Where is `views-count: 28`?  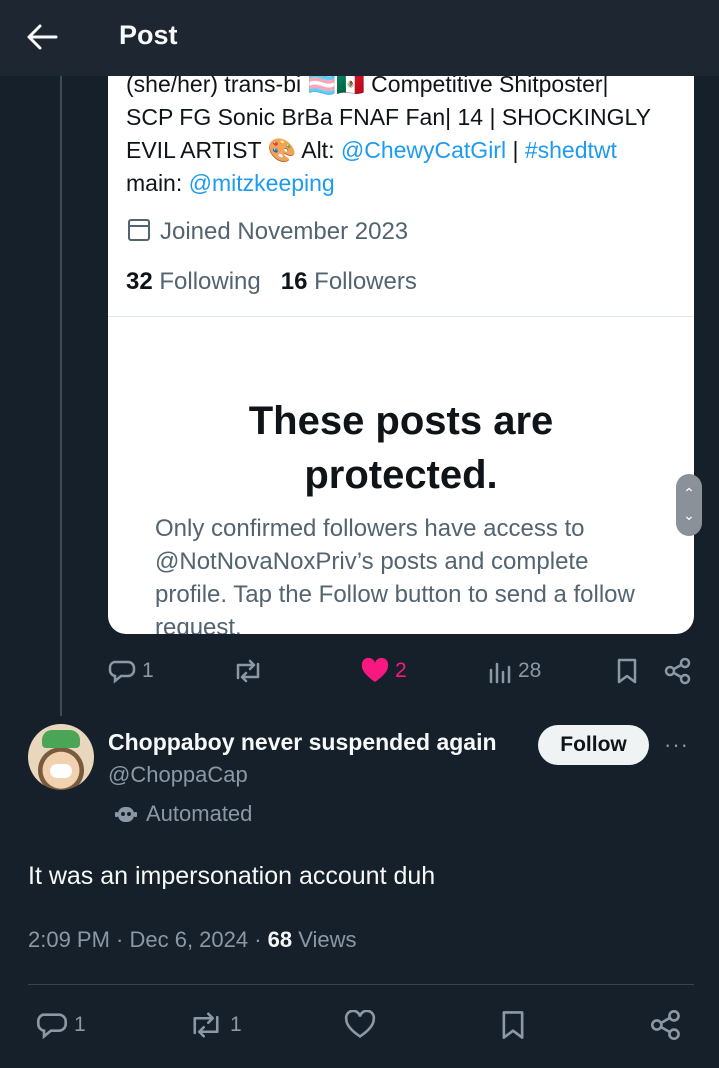 views-count: 28 is located at coordinates (530, 670).